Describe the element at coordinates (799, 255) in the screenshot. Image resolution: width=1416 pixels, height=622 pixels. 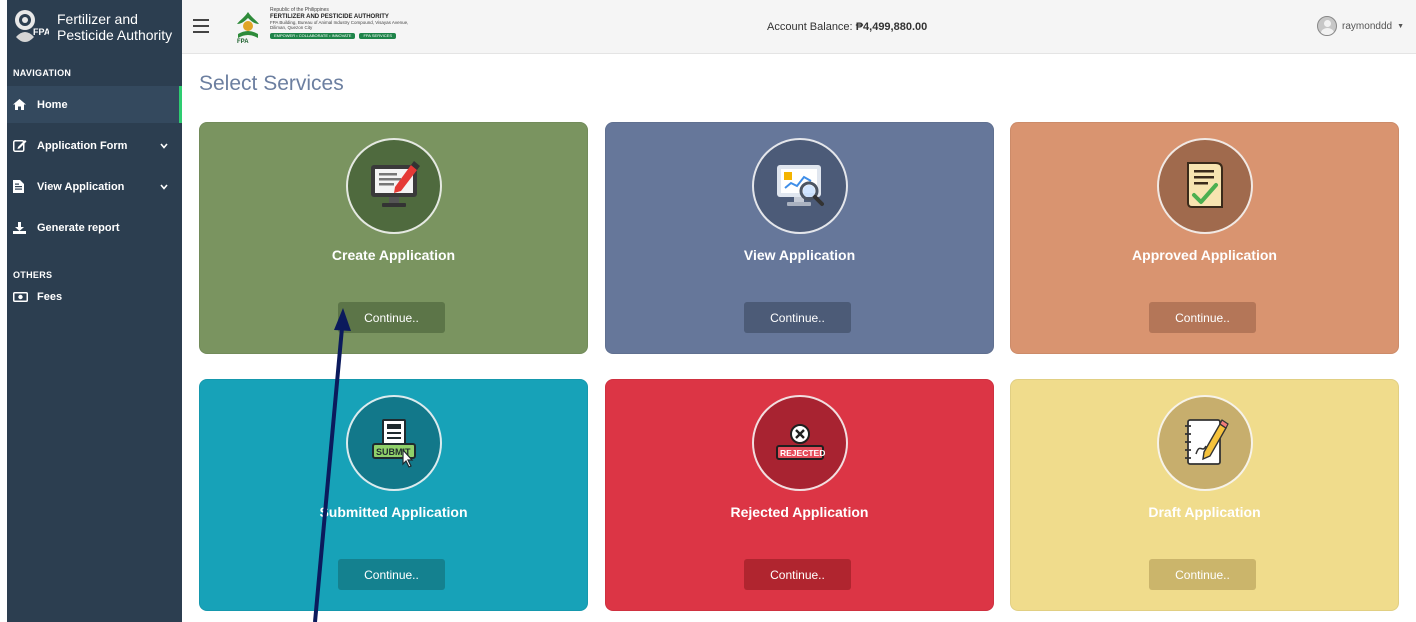
I see `card-title: View Application` at that location.